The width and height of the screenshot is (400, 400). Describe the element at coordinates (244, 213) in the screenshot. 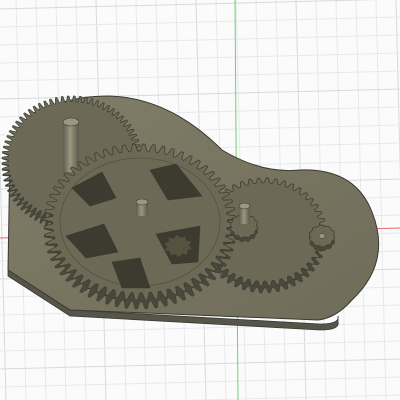

I see `shaft-pinion` at that location.